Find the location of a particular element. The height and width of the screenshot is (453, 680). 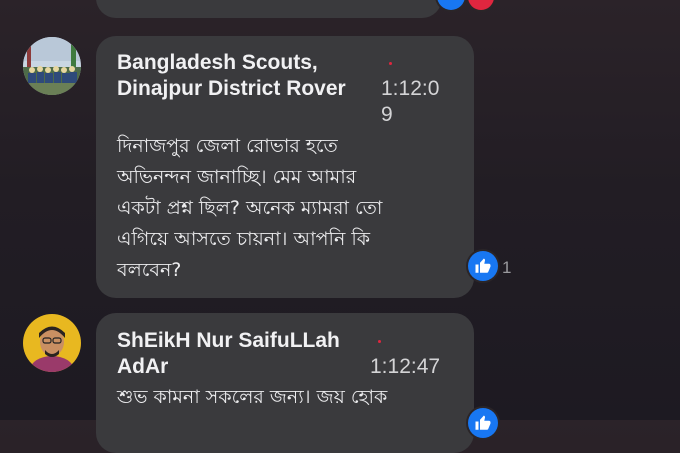

timestamp-line-2: 9 is located at coordinates (387, 114).